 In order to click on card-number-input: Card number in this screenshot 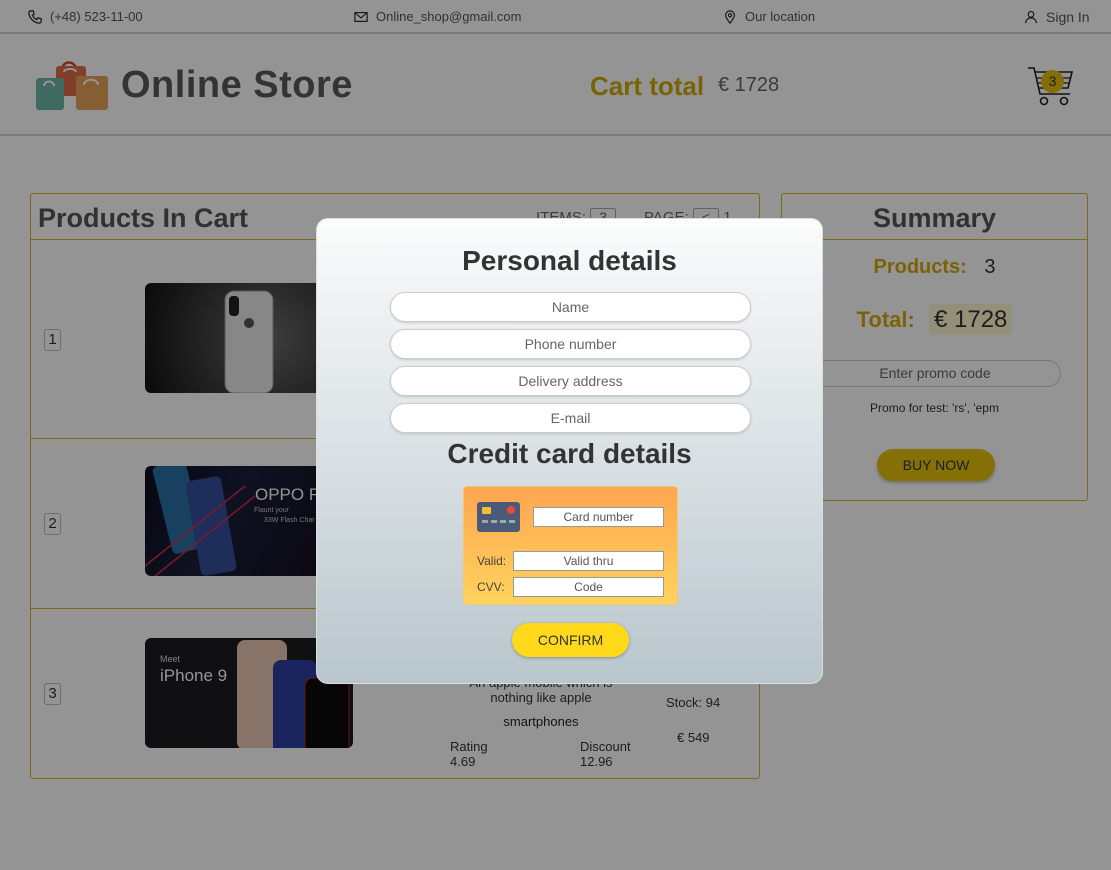, I will do `click(598, 517)`.